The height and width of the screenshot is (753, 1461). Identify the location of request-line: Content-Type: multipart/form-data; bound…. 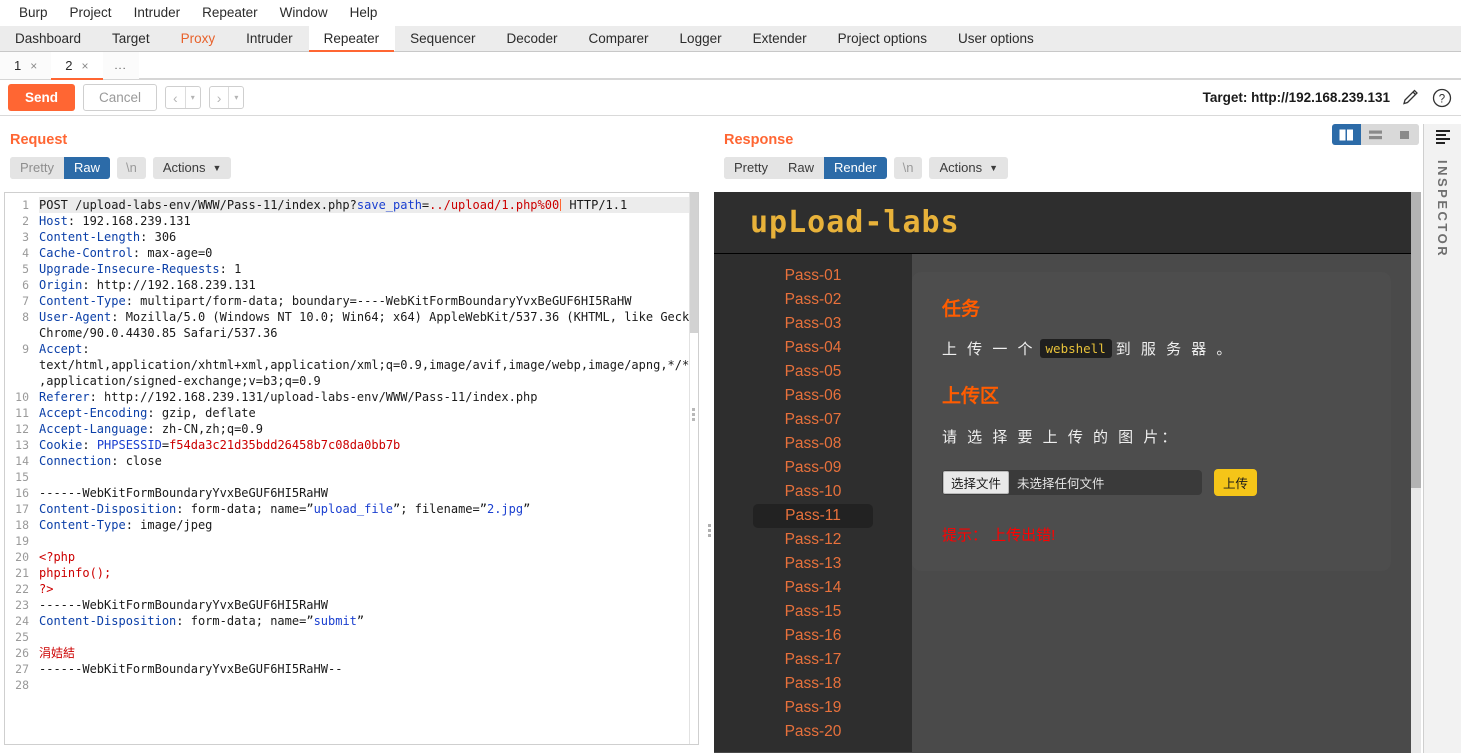
(368, 301).